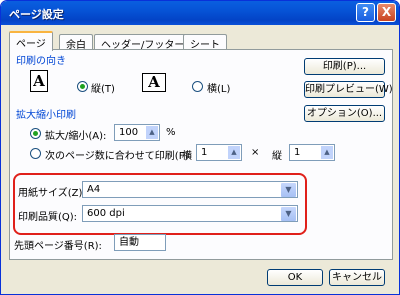 The image size is (400, 295). What do you see at coordinates (103, 89) in the screenshot?
I see `portrait-label: 縦(T)` at bounding box center [103, 89].